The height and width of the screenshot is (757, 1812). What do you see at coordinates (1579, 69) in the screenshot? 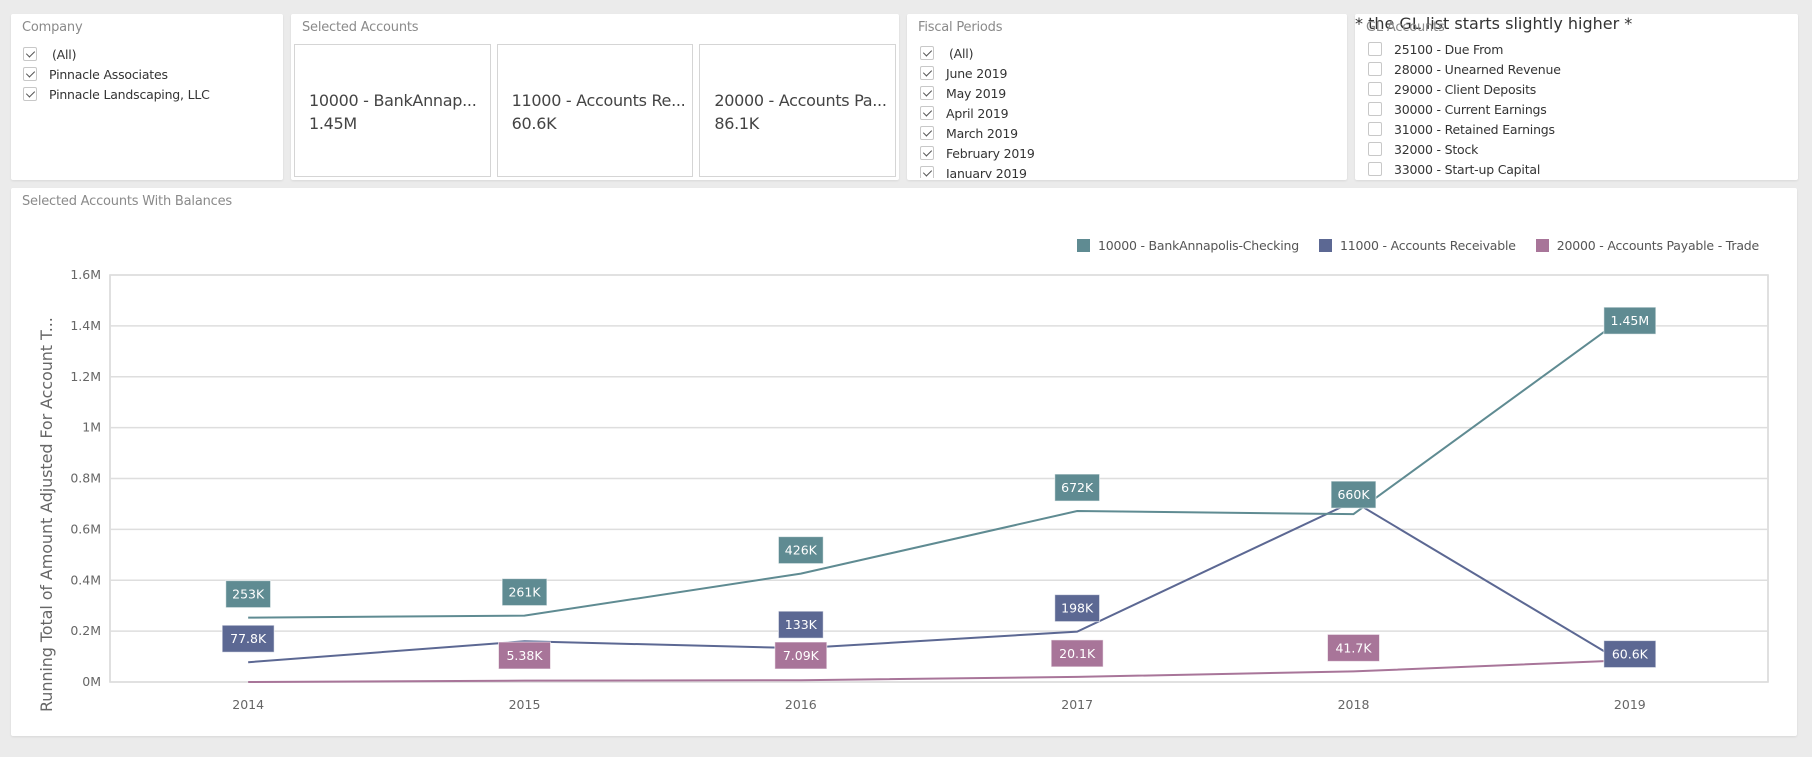
I see `gl-account-item: 28000 - Unearned Revenue` at bounding box center [1579, 69].